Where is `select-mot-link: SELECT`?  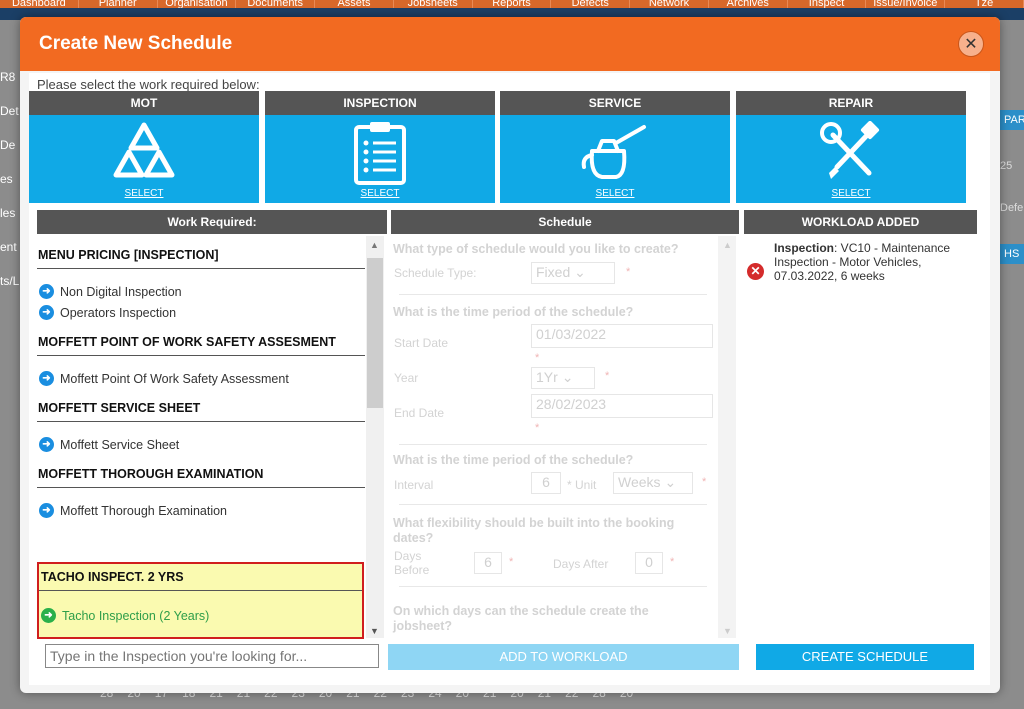 select-mot-link: SELECT is located at coordinates (144, 193).